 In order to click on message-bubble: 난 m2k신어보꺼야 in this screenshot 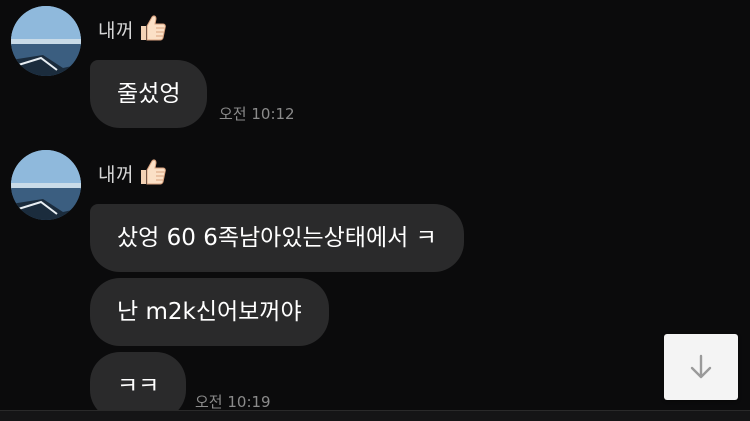, I will do `click(209, 312)`.